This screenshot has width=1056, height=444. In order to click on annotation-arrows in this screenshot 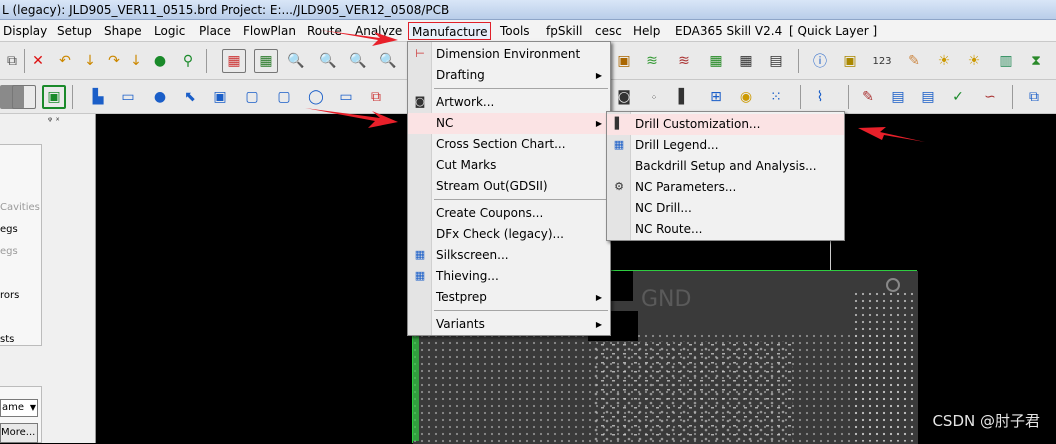, I will do `click(615, 86)`.